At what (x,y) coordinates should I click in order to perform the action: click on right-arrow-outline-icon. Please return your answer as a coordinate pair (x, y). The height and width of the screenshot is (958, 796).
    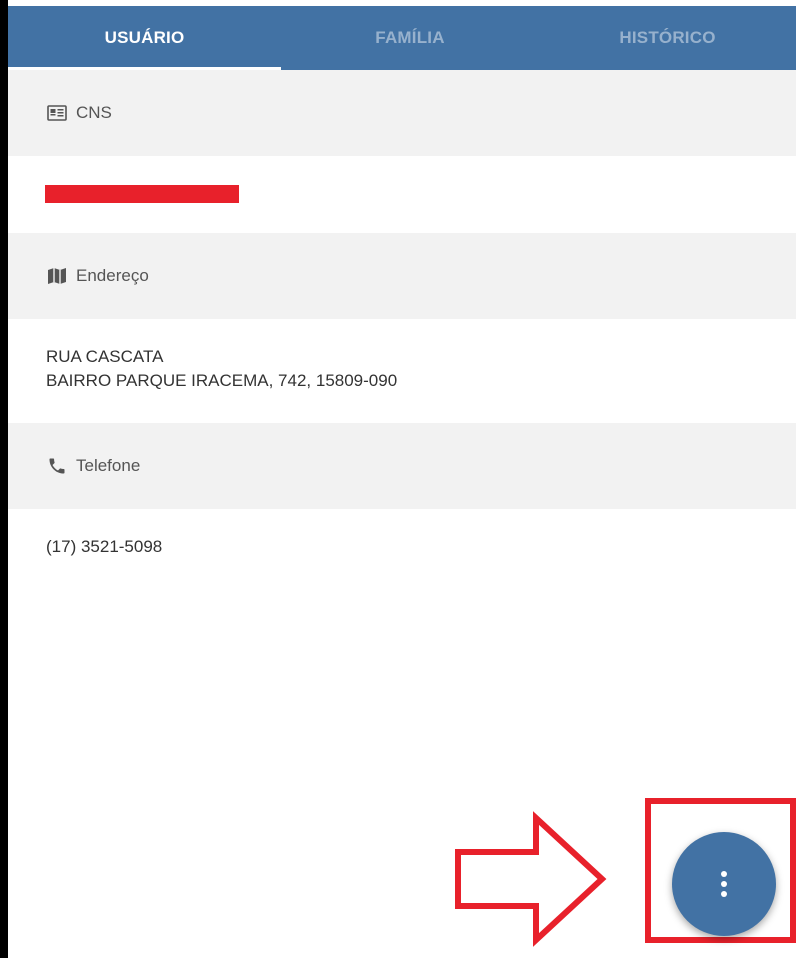
    Looking at the image, I should click on (531, 879).